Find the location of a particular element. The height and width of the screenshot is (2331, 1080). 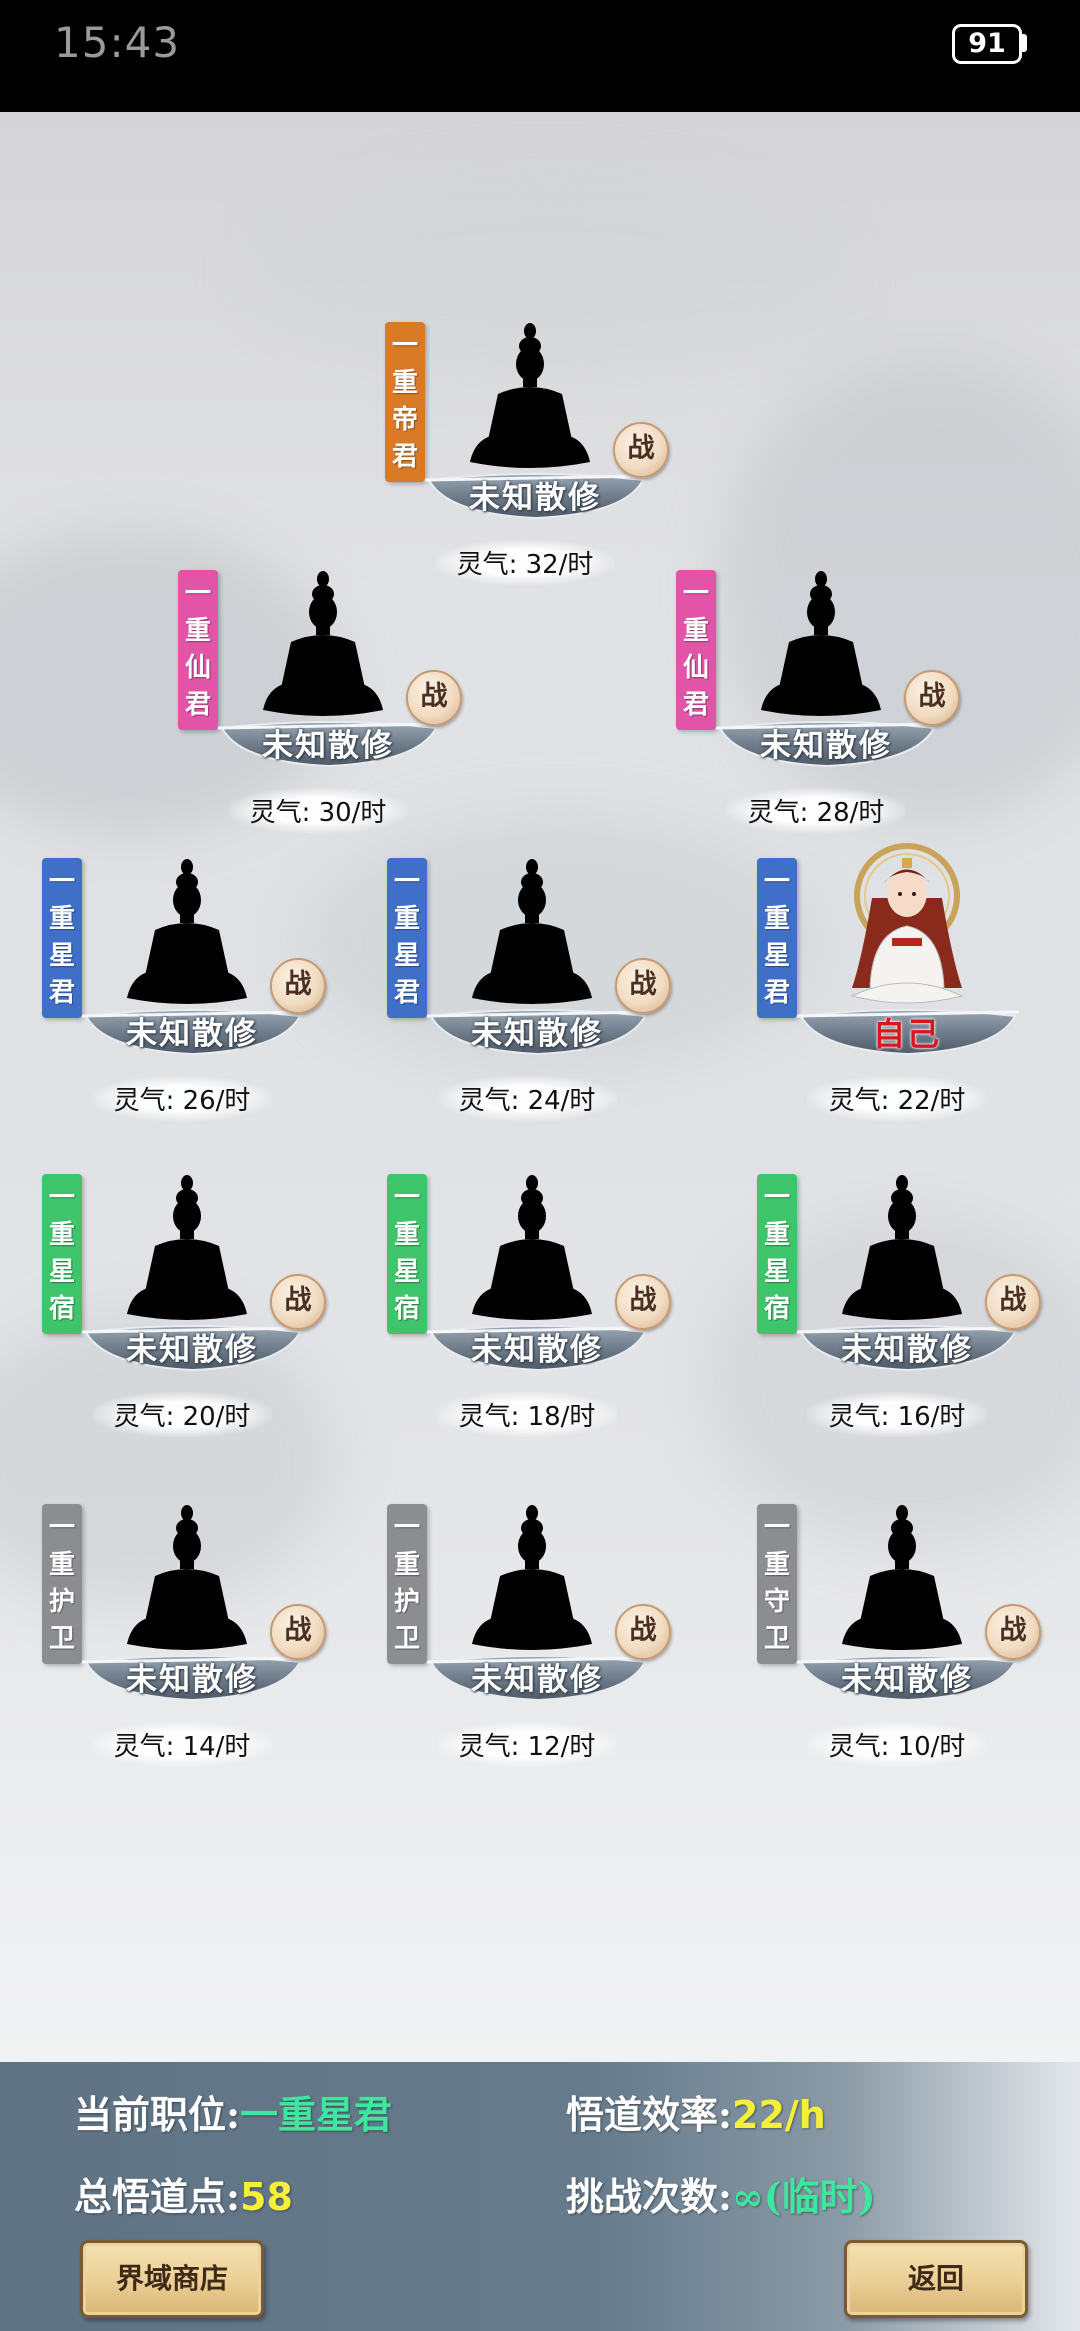

rank-banner: 一重帝君 is located at coordinates (405, 402).